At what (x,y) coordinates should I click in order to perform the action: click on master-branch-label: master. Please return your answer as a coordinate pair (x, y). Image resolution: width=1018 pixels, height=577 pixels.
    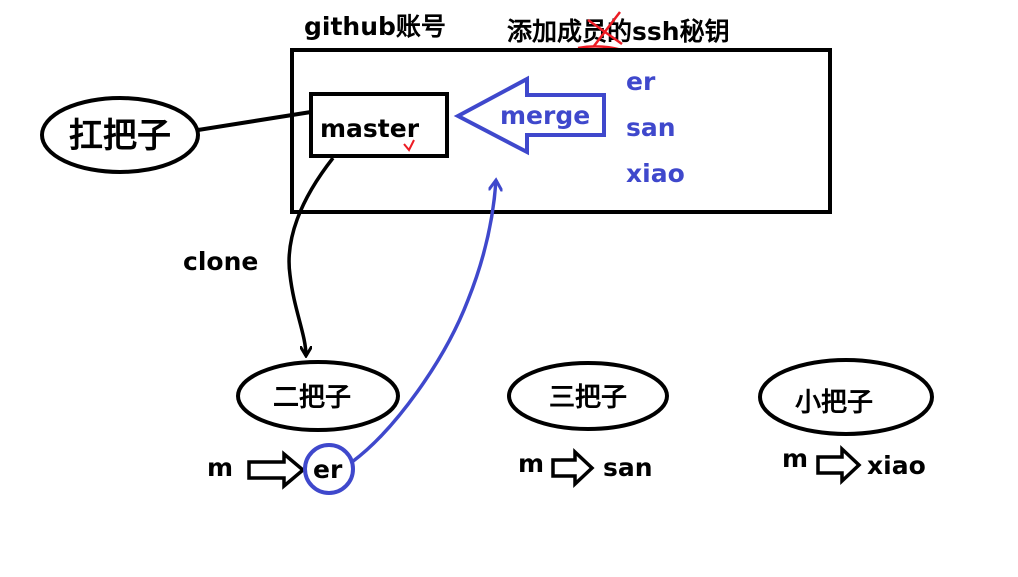
    Looking at the image, I should click on (370, 128).